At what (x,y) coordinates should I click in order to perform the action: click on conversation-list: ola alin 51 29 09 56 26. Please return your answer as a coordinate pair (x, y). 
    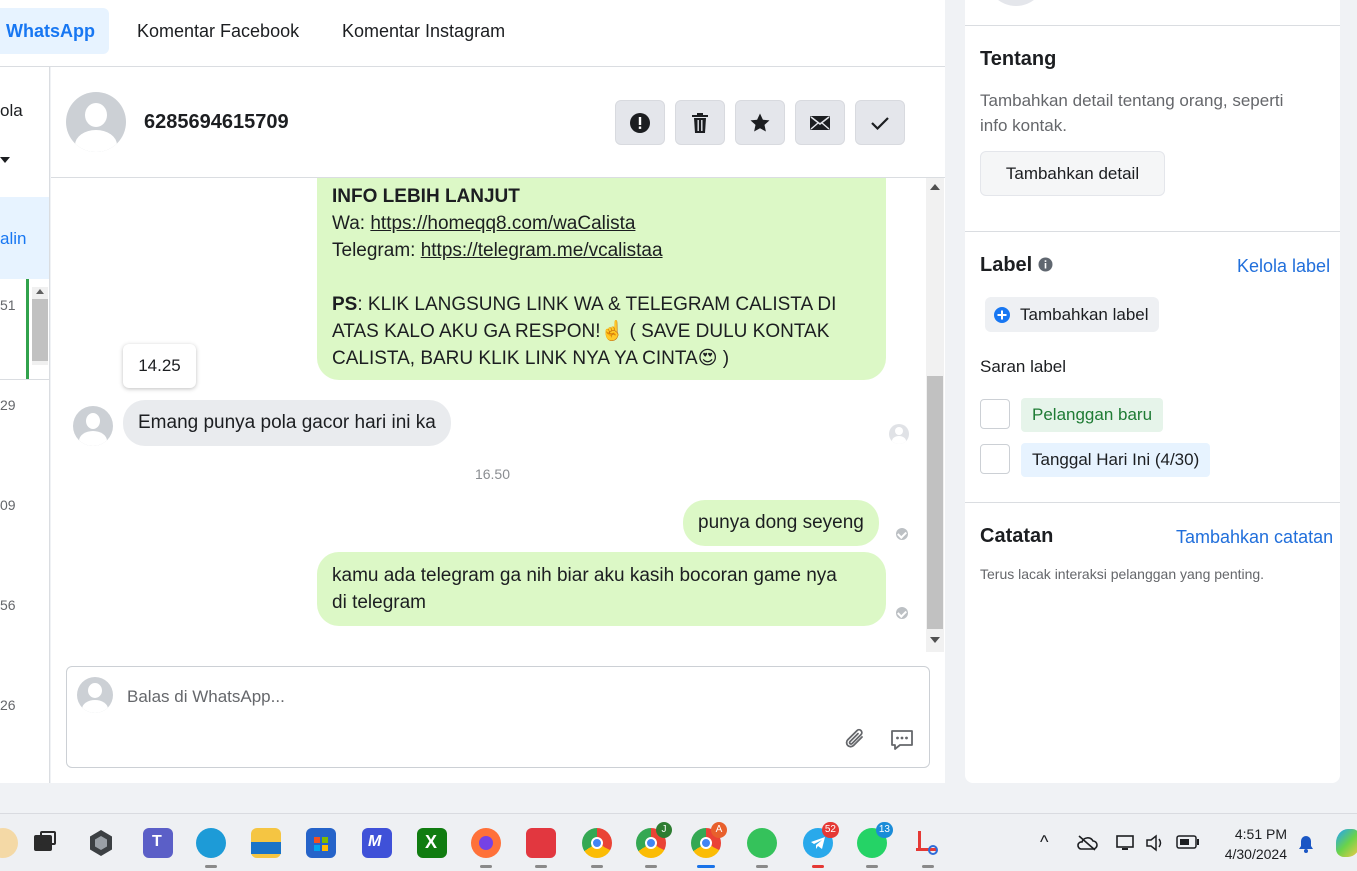
    Looking at the image, I should click on (25, 425).